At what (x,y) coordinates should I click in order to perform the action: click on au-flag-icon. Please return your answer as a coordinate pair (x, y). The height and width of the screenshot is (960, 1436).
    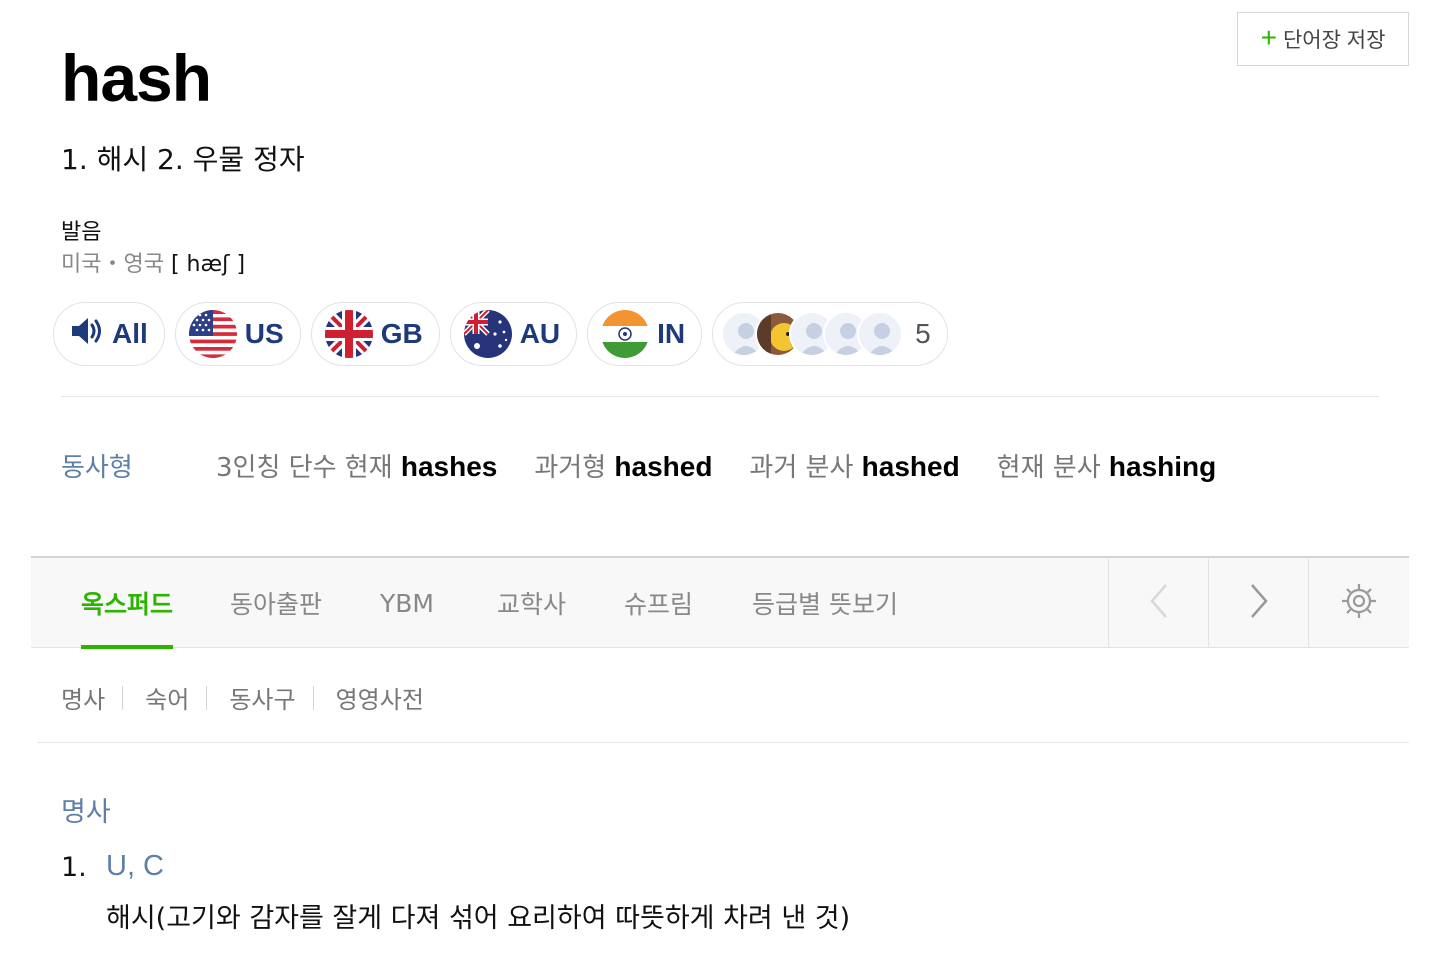
    Looking at the image, I should click on (487, 334).